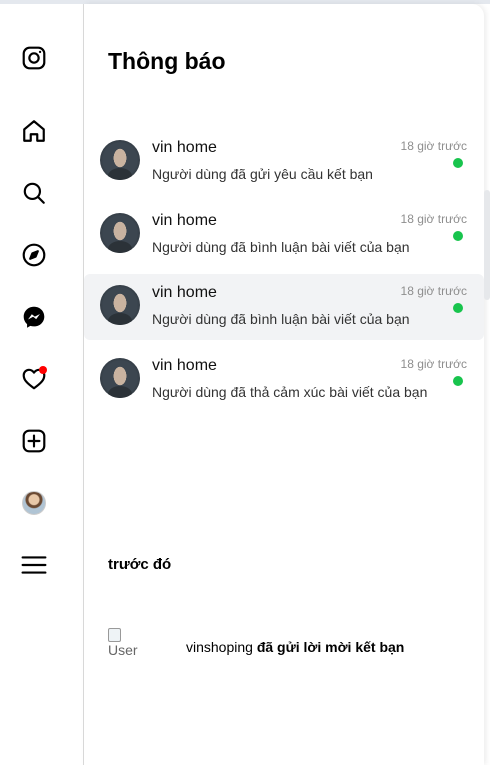 The image size is (490, 765). Describe the element at coordinates (140, 564) in the screenshot. I see `previous-section-title: trước đó` at that location.